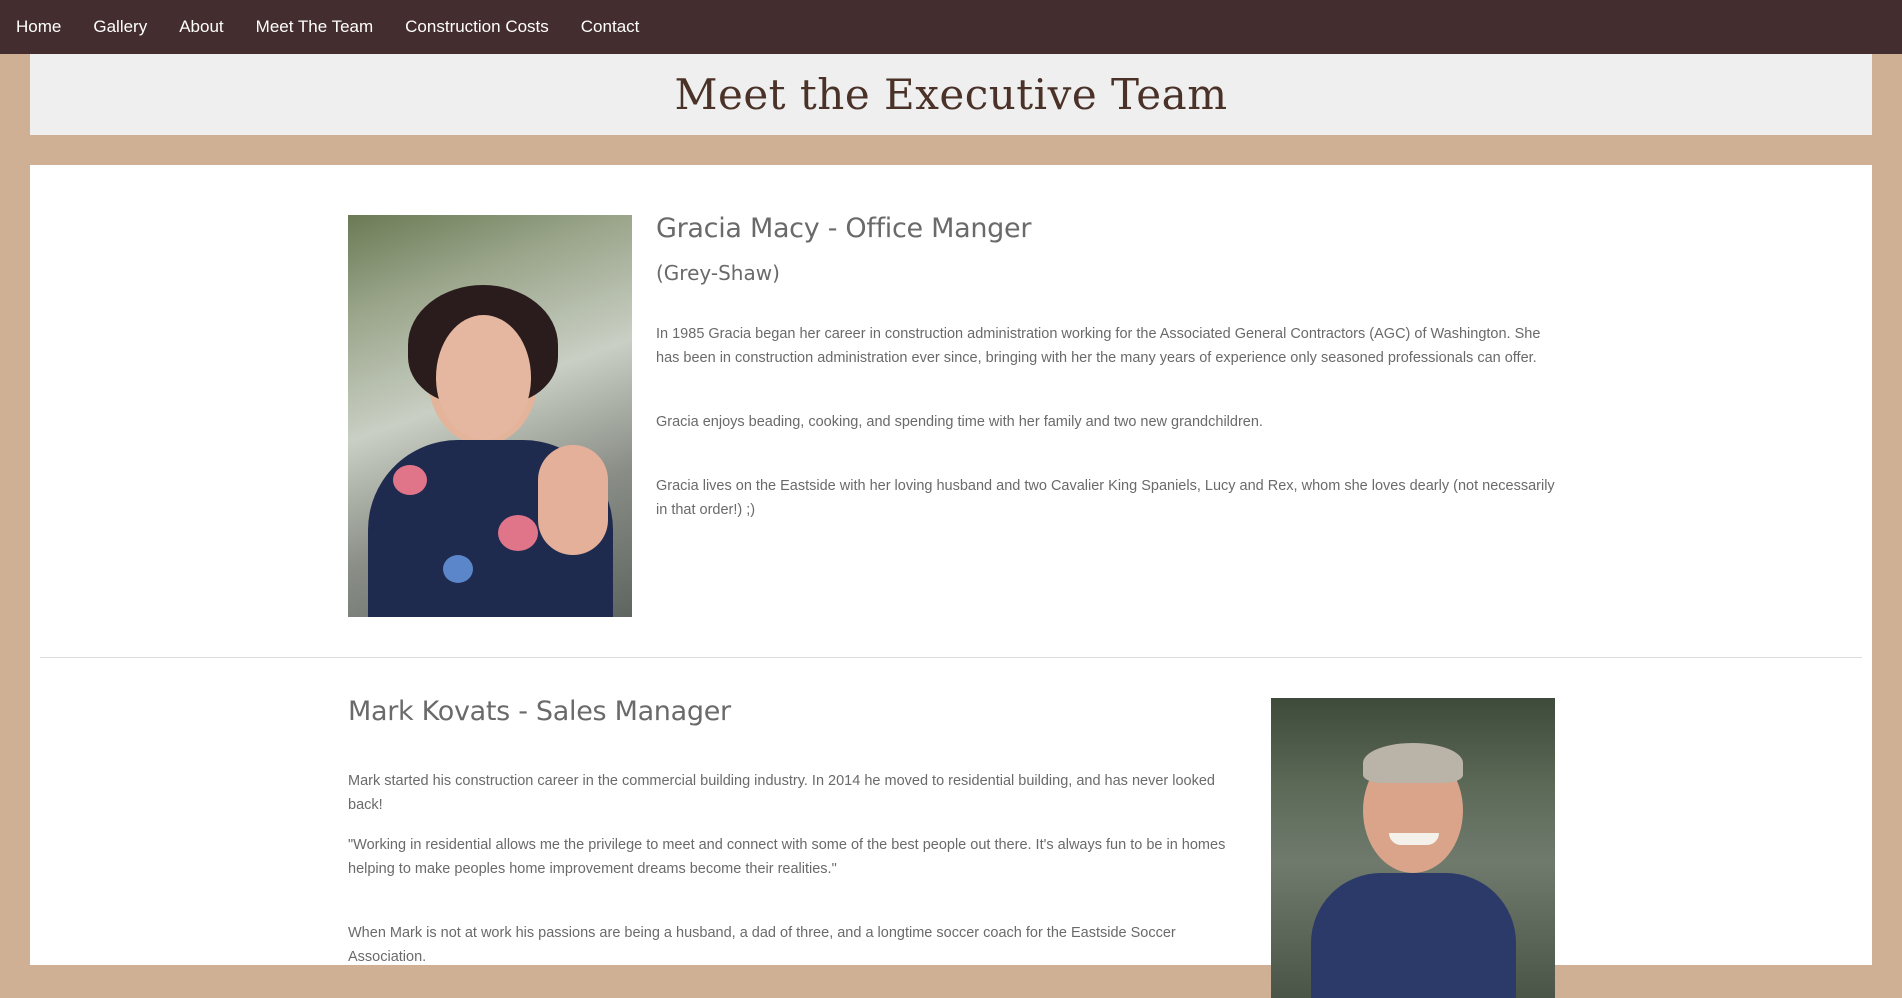 The image size is (1902, 998). What do you see at coordinates (201, 27) in the screenshot?
I see `nav-about: About` at bounding box center [201, 27].